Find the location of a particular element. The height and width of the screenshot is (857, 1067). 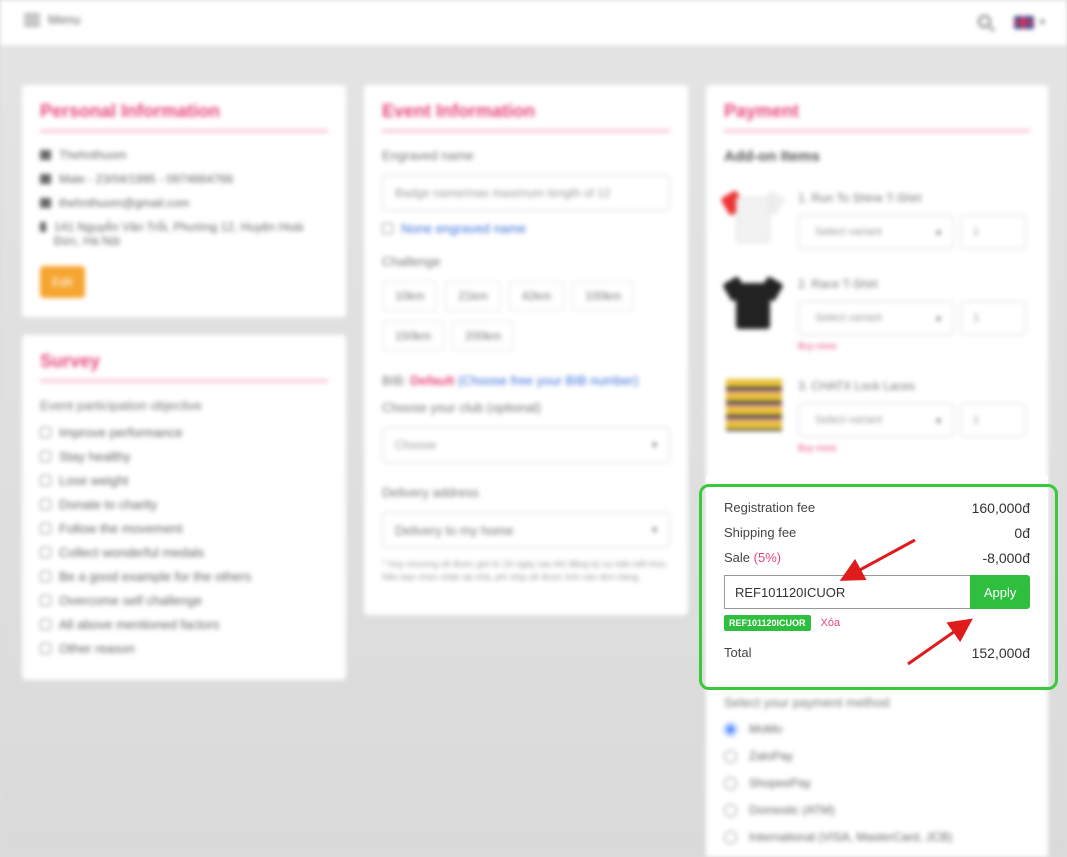

sale-value: -8,000đ is located at coordinates (1006, 558).